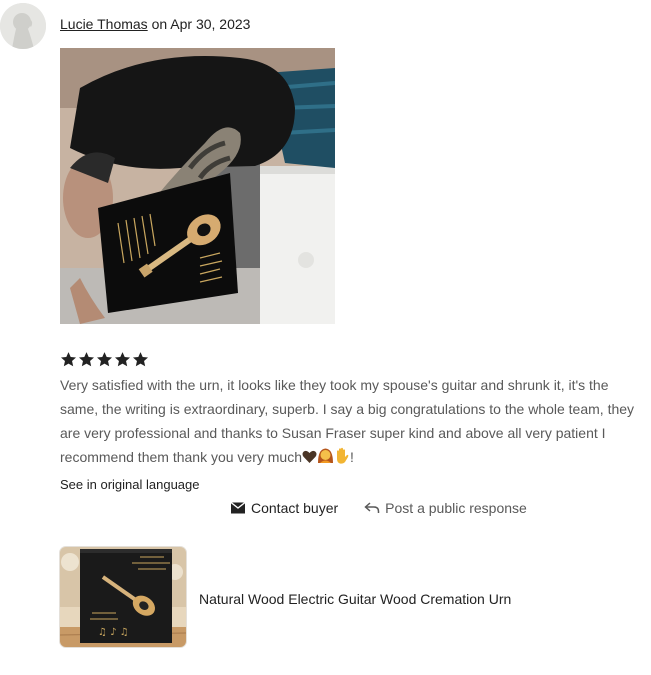 The height and width of the screenshot is (675, 651). What do you see at coordinates (238, 507) in the screenshot?
I see `envelope-icon` at bounding box center [238, 507].